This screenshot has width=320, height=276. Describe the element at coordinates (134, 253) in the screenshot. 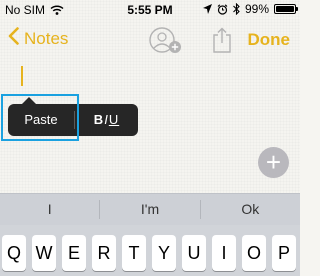

I see `key-t: T` at that location.